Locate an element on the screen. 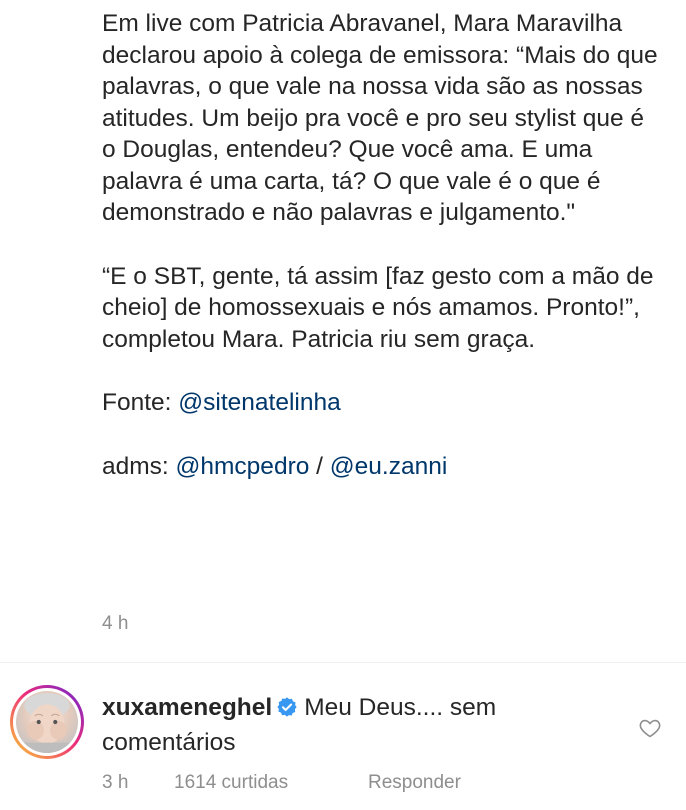 The width and height of the screenshot is (686, 810). comment-body: xuxameneghel Meu Deus.... sem comentários is located at coordinates (357, 725).